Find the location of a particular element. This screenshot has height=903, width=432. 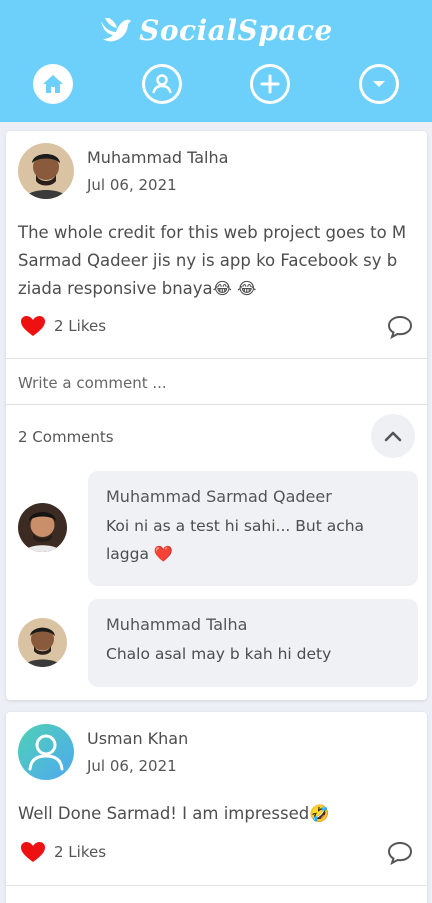

comment-text: Chalo asal may b kah hi dety is located at coordinates (219, 654).